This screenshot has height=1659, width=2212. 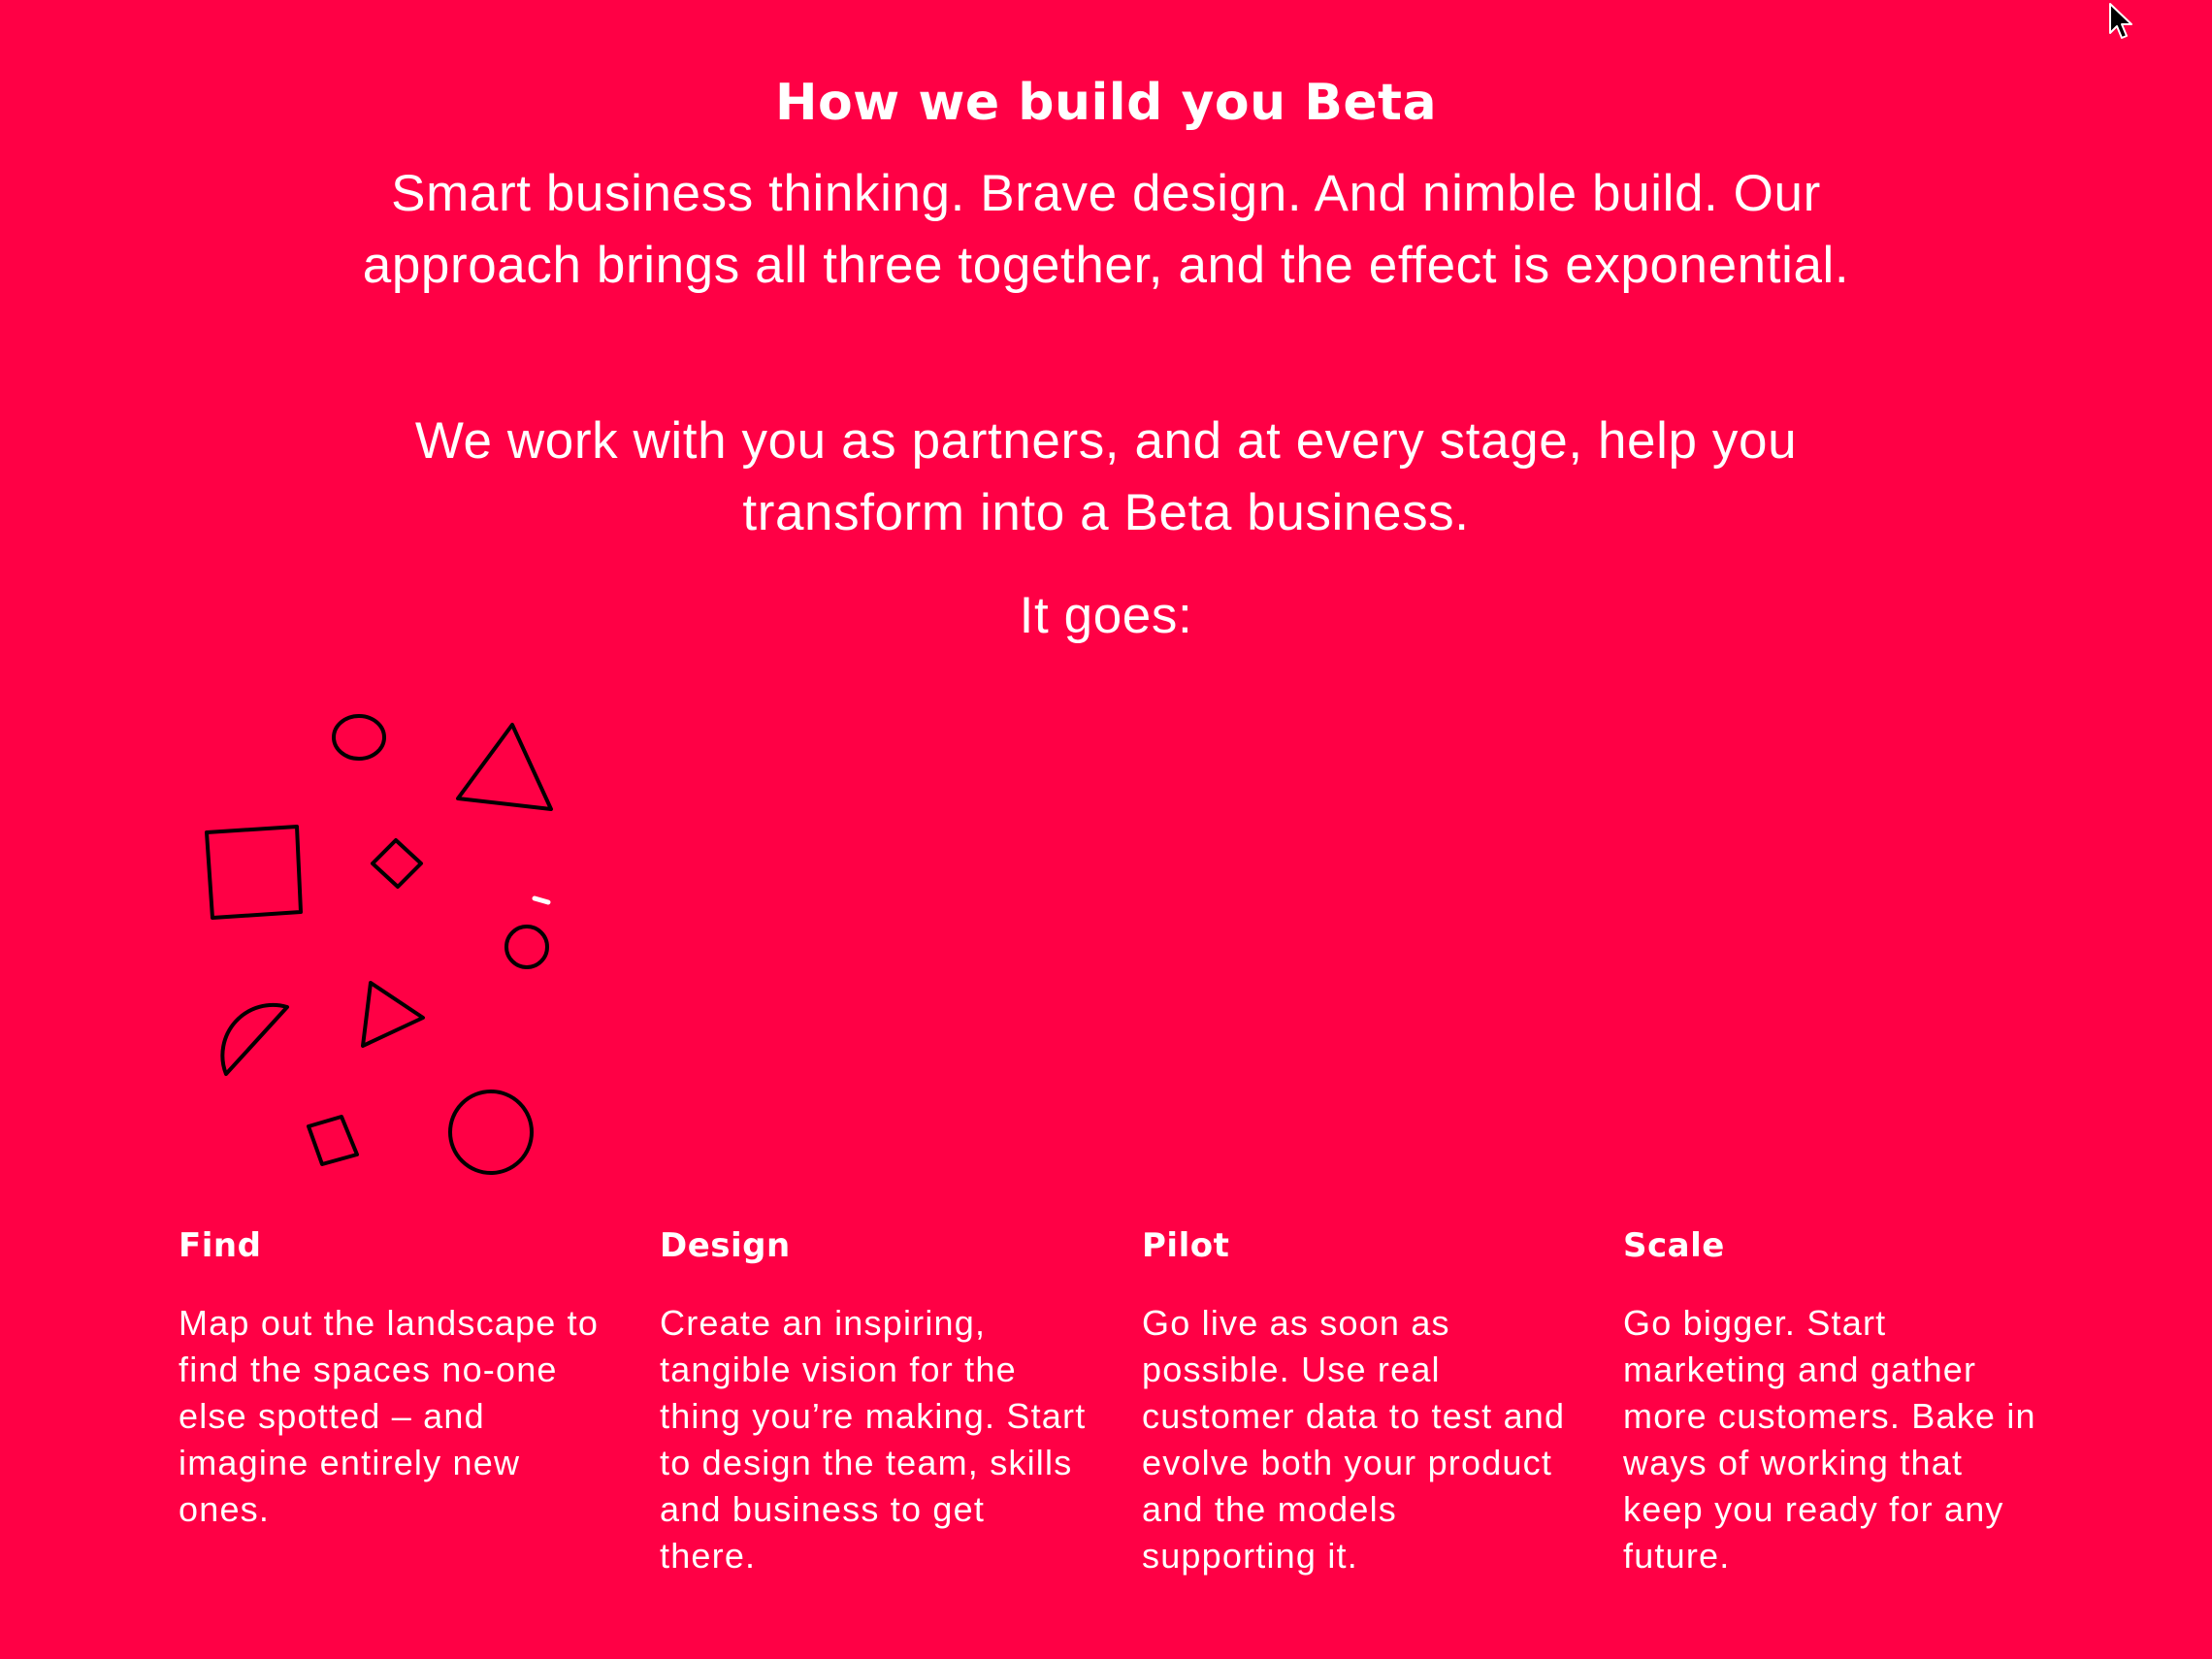 What do you see at coordinates (542, 900) in the screenshot?
I see `dash-mark` at bounding box center [542, 900].